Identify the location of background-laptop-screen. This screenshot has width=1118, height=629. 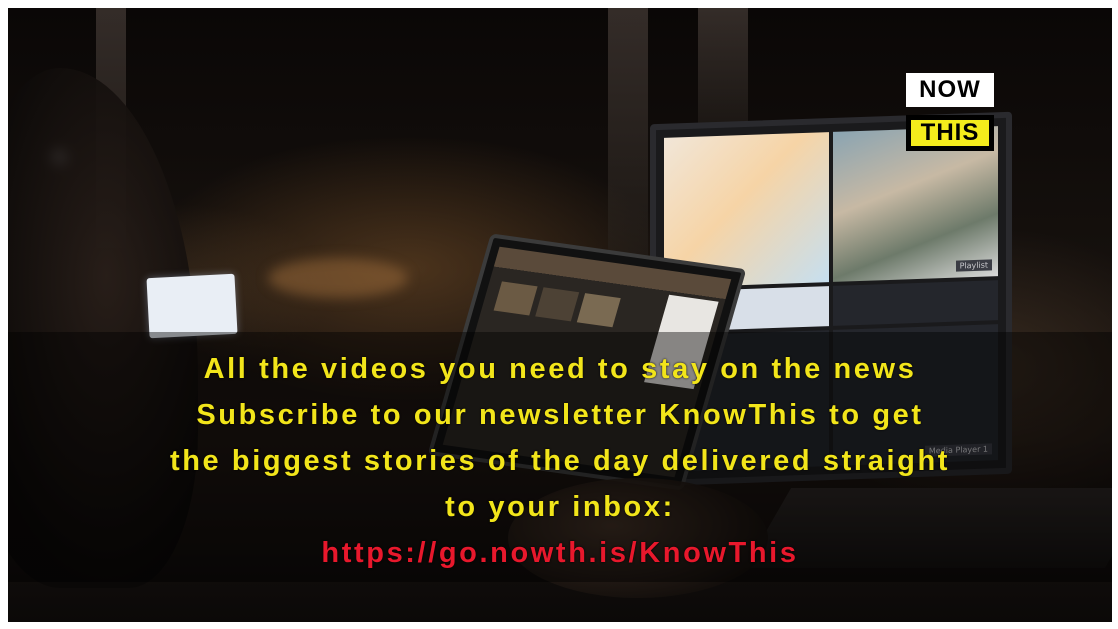
(192, 306).